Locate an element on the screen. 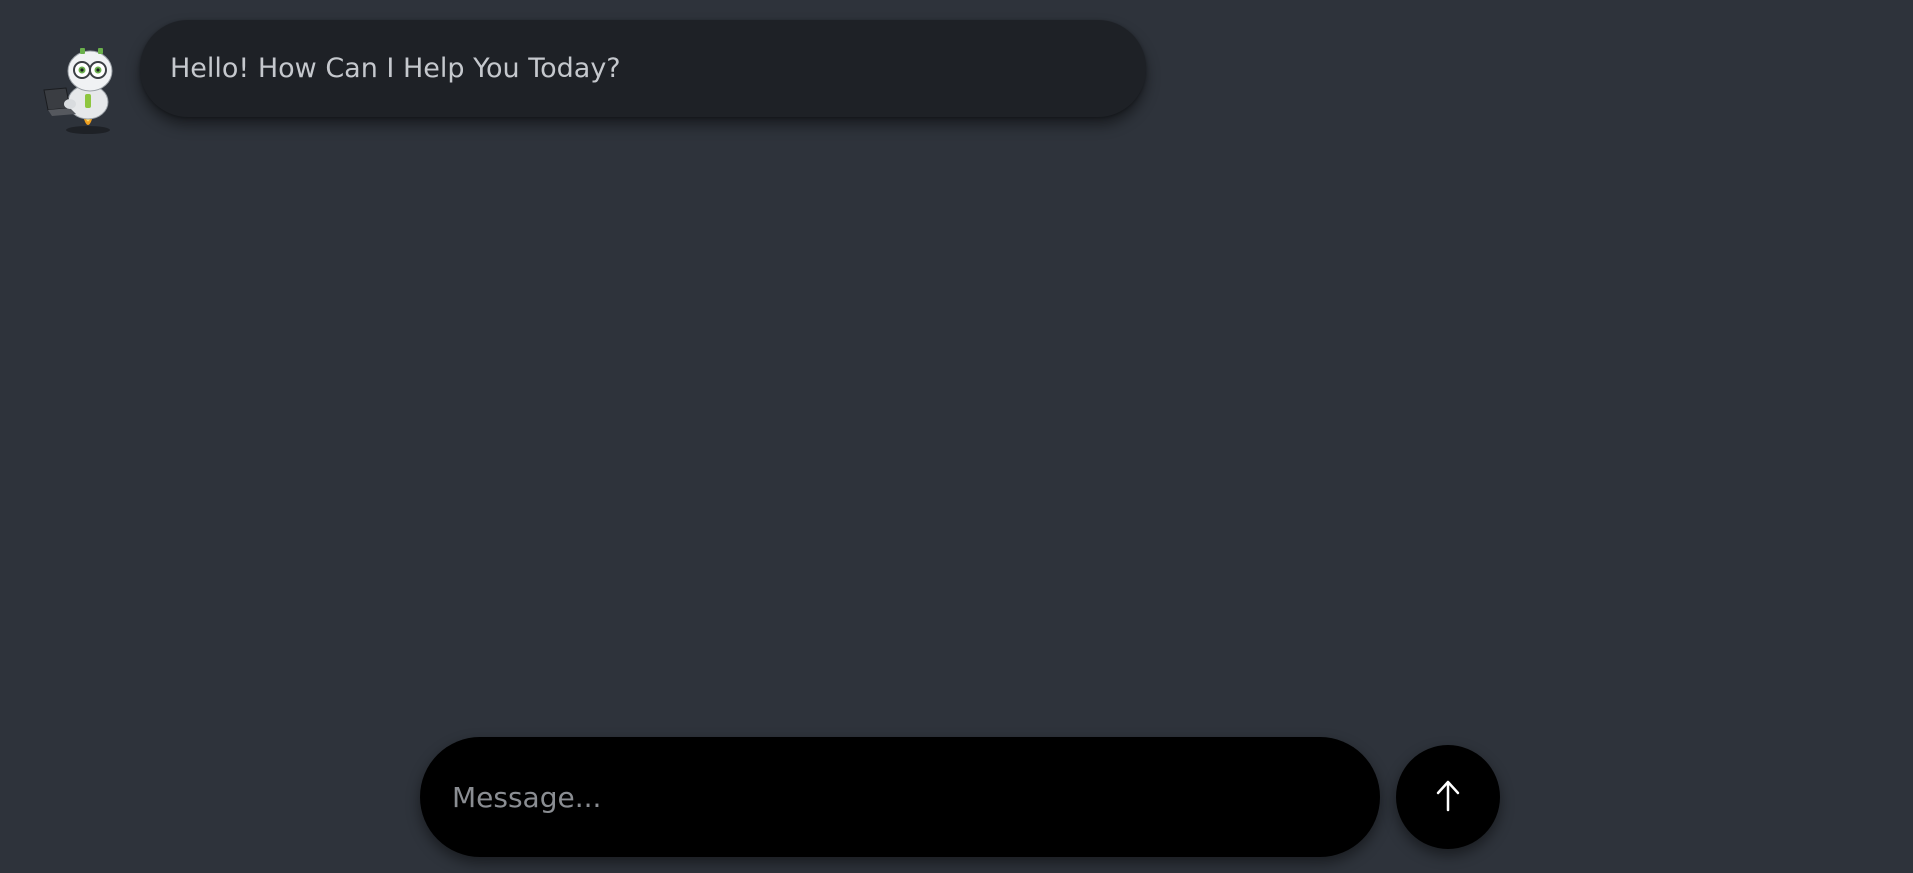  bot-message: Hello! How Can I Help You Today? is located at coordinates (591, 79).